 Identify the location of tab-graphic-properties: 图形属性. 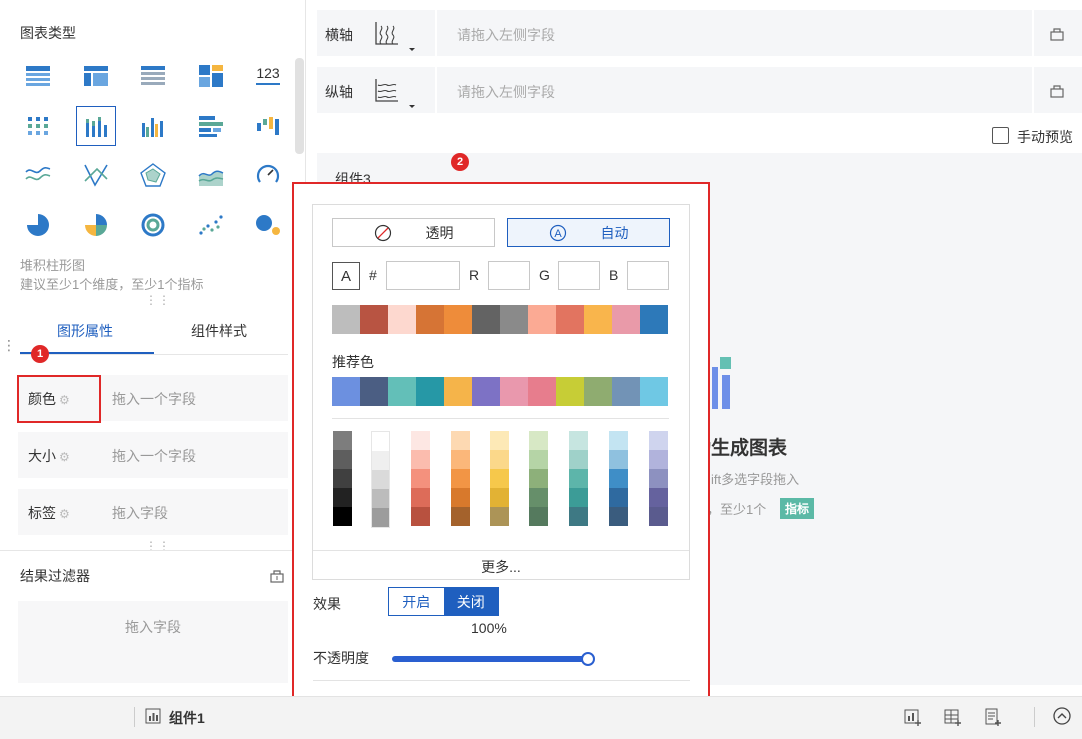
(85, 331).